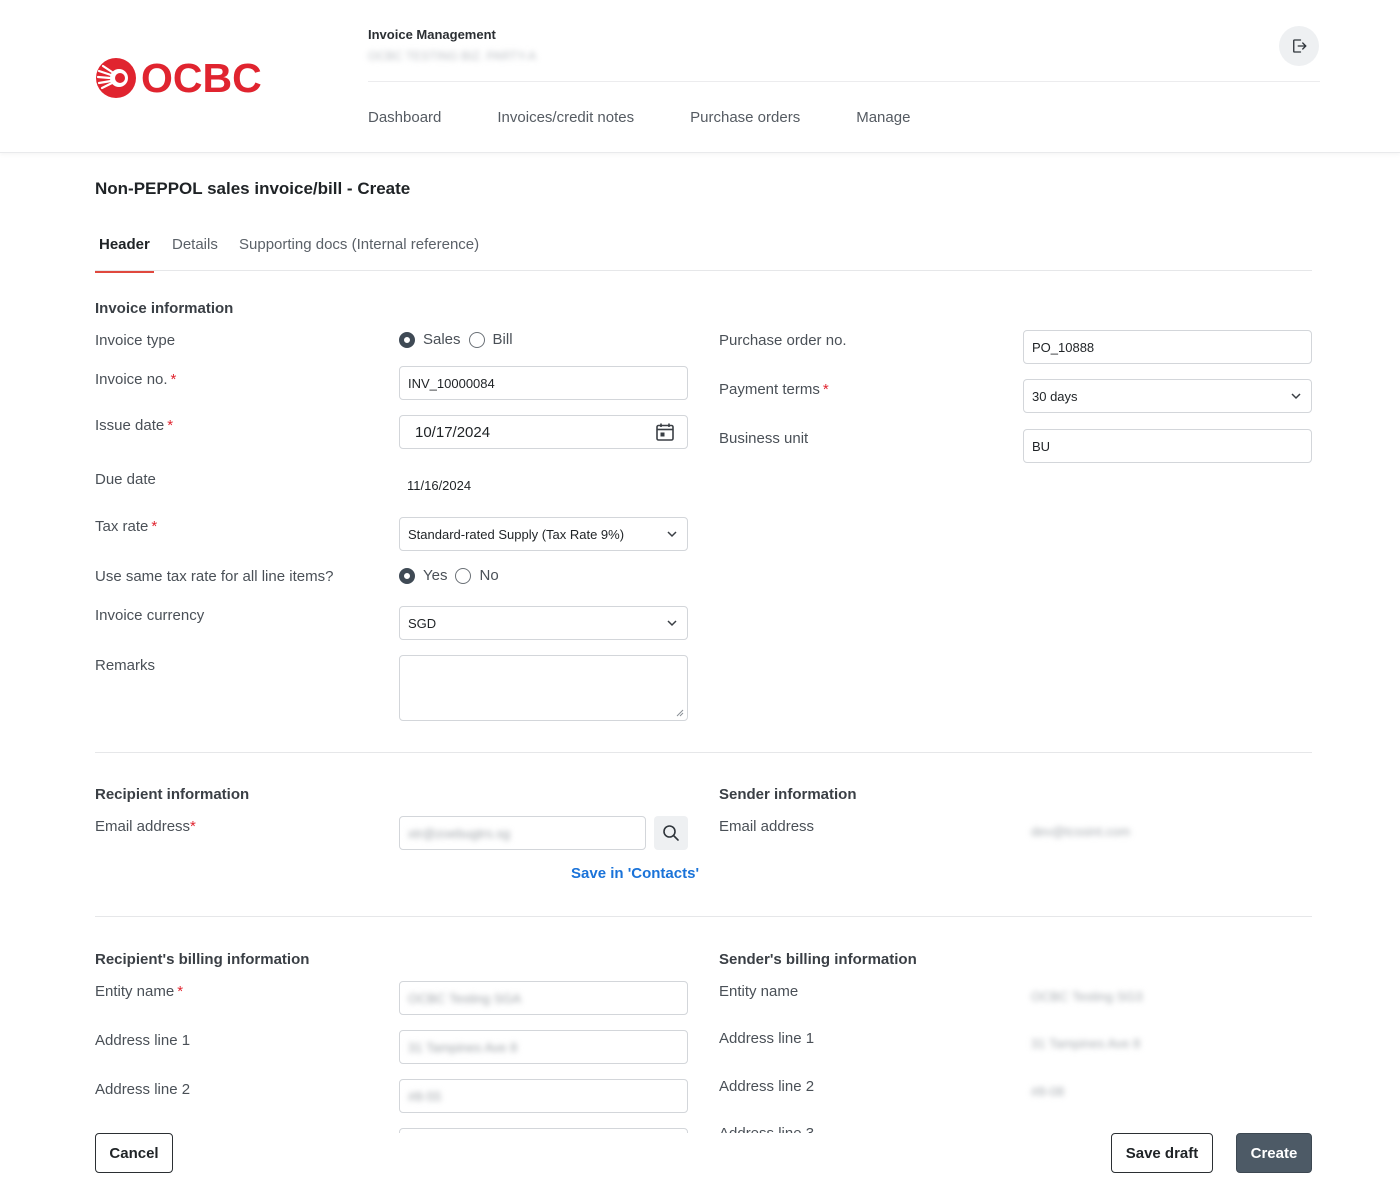 The image size is (1400, 1187). Describe the element at coordinates (126, 526) in the screenshot. I see `tax-rate-label: Tax rate *` at that location.